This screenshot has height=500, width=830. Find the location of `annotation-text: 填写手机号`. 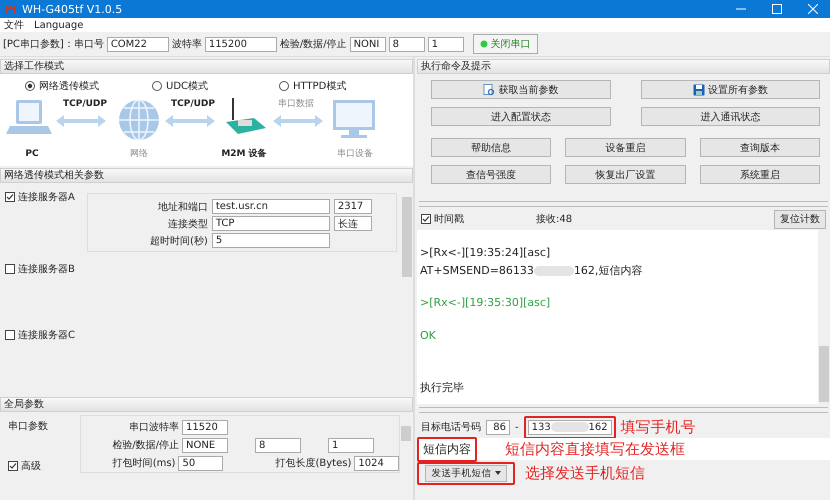

annotation-text: 填写手机号 is located at coordinates (658, 427).